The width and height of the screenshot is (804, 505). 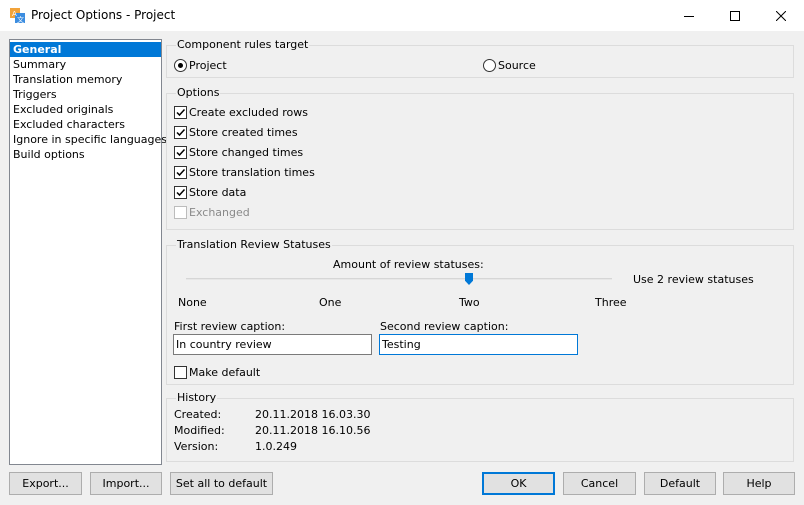 I want to click on review-statuses-title: Translation Review Statuses, so click(x=254, y=244).